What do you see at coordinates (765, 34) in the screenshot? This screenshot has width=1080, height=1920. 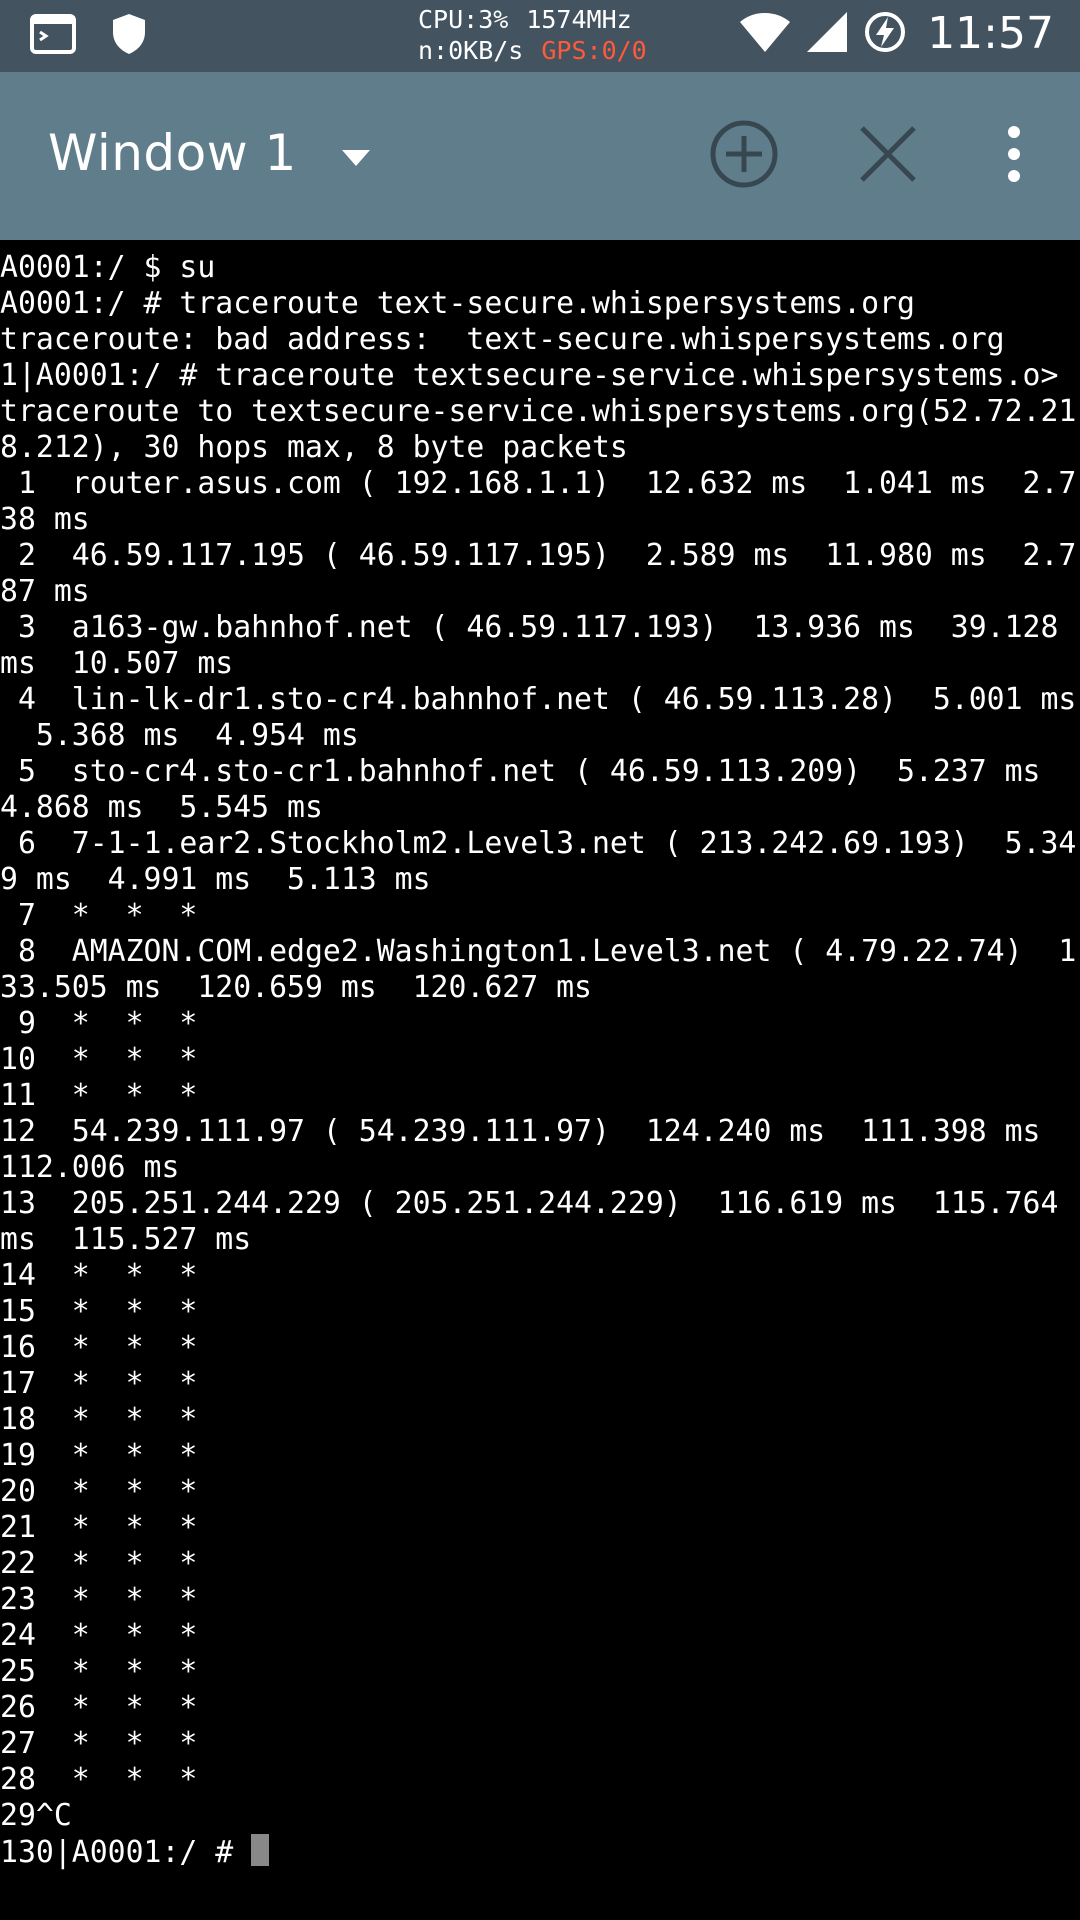 I see `wifi-icon` at bounding box center [765, 34].